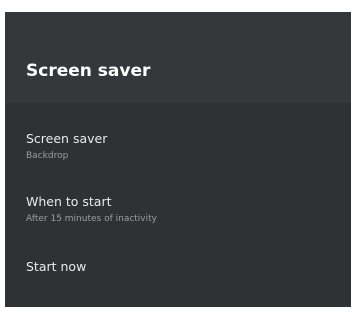 This screenshot has width=356, height=315. Describe the element at coordinates (91, 219) in the screenshot. I see `menu-item-subtitle: After 15 minutes of inactivity` at that location.